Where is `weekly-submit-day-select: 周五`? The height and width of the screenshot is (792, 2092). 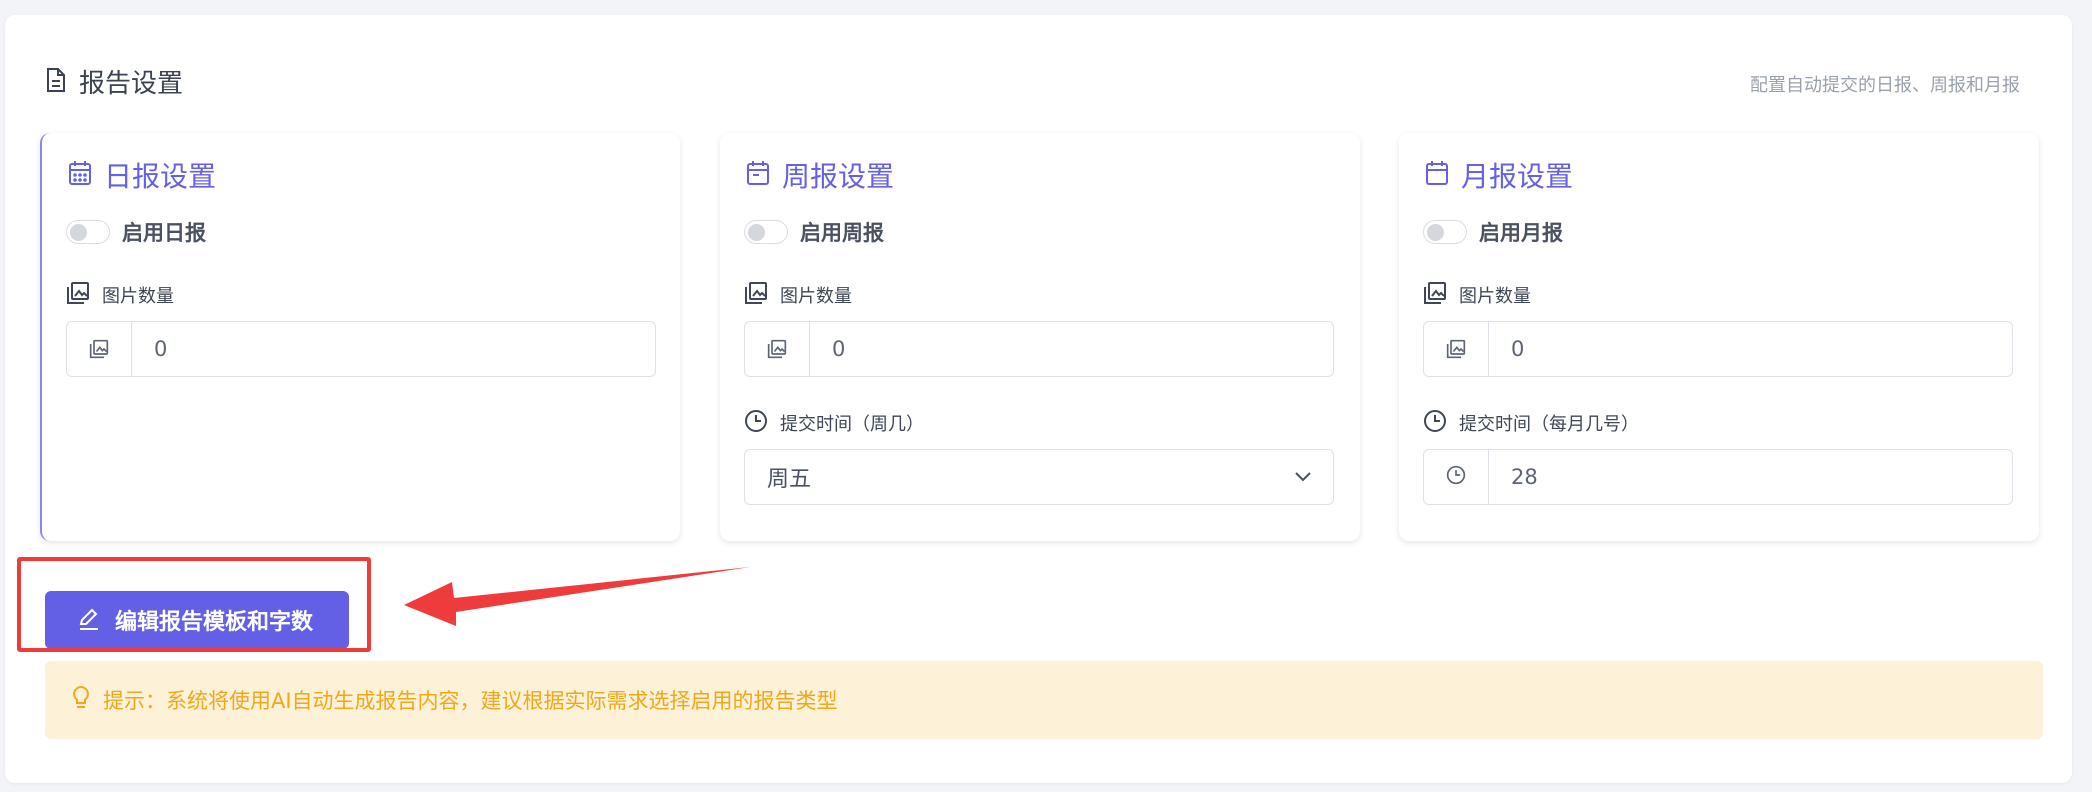
weekly-submit-day-select: 周五 is located at coordinates (1039, 477).